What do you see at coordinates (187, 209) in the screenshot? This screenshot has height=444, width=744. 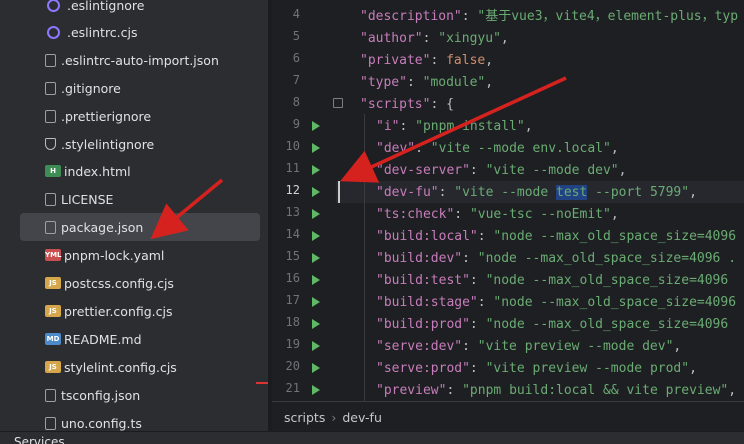 I see `arrow-to-package-json` at bounding box center [187, 209].